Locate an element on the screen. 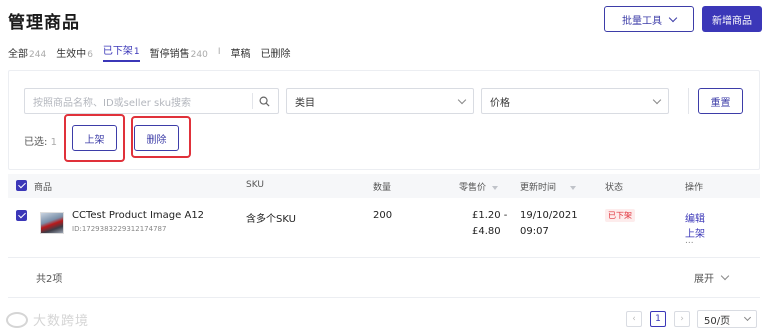 Image resolution: width=768 pixels, height=332 pixels. next-page-button: › is located at coordinates (682, 319).